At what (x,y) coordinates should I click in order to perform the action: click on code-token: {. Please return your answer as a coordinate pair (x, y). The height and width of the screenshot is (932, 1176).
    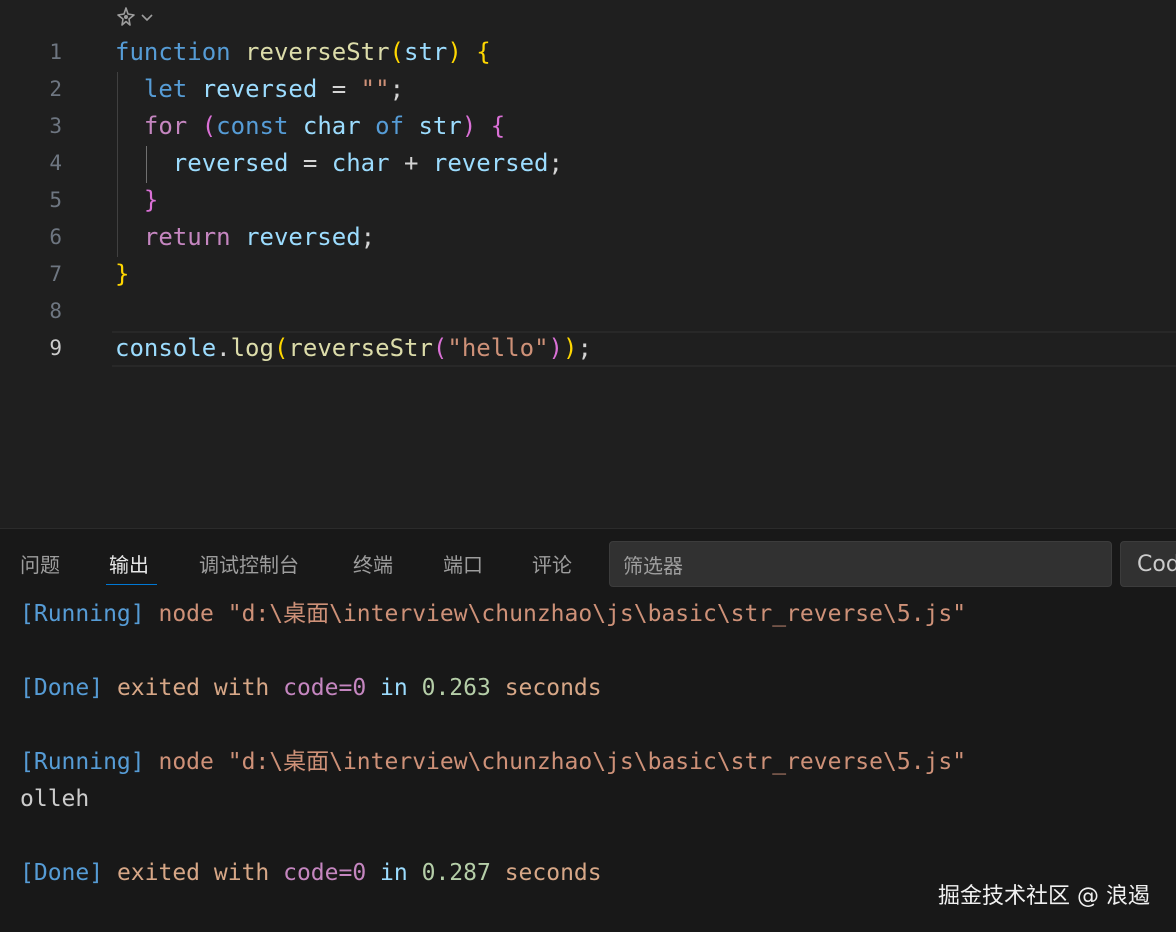
    Looking at the image, I should click on (498, 126).